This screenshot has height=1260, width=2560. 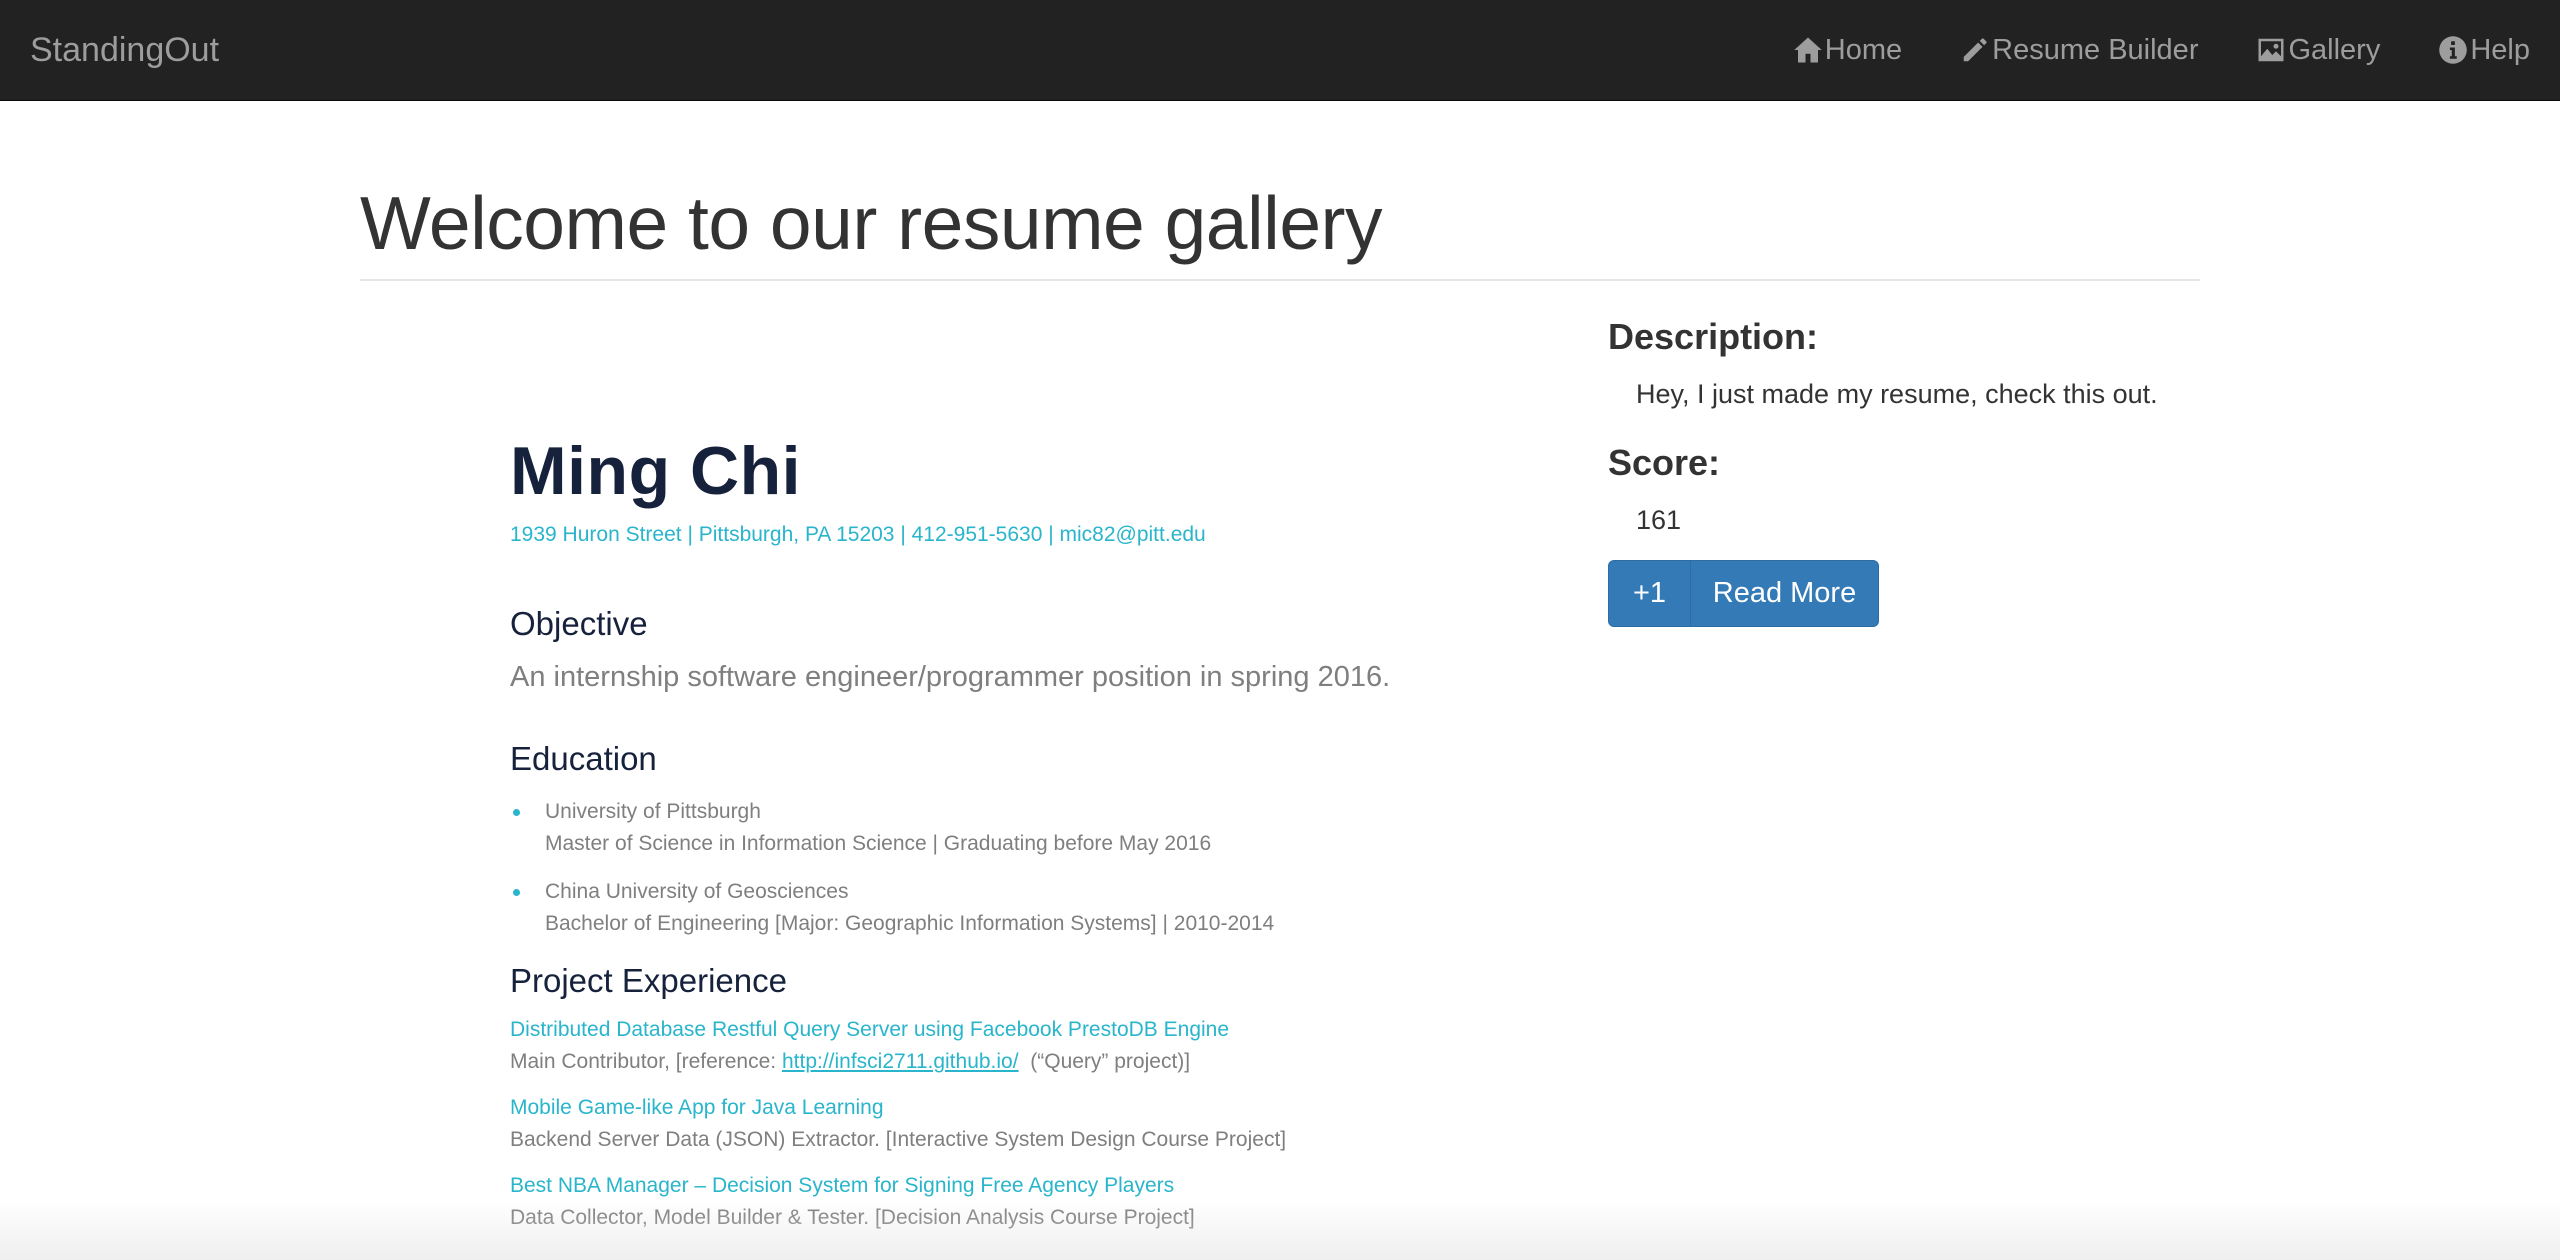 I want to click on score-heading: Score:, so click(x=1664, y=462).